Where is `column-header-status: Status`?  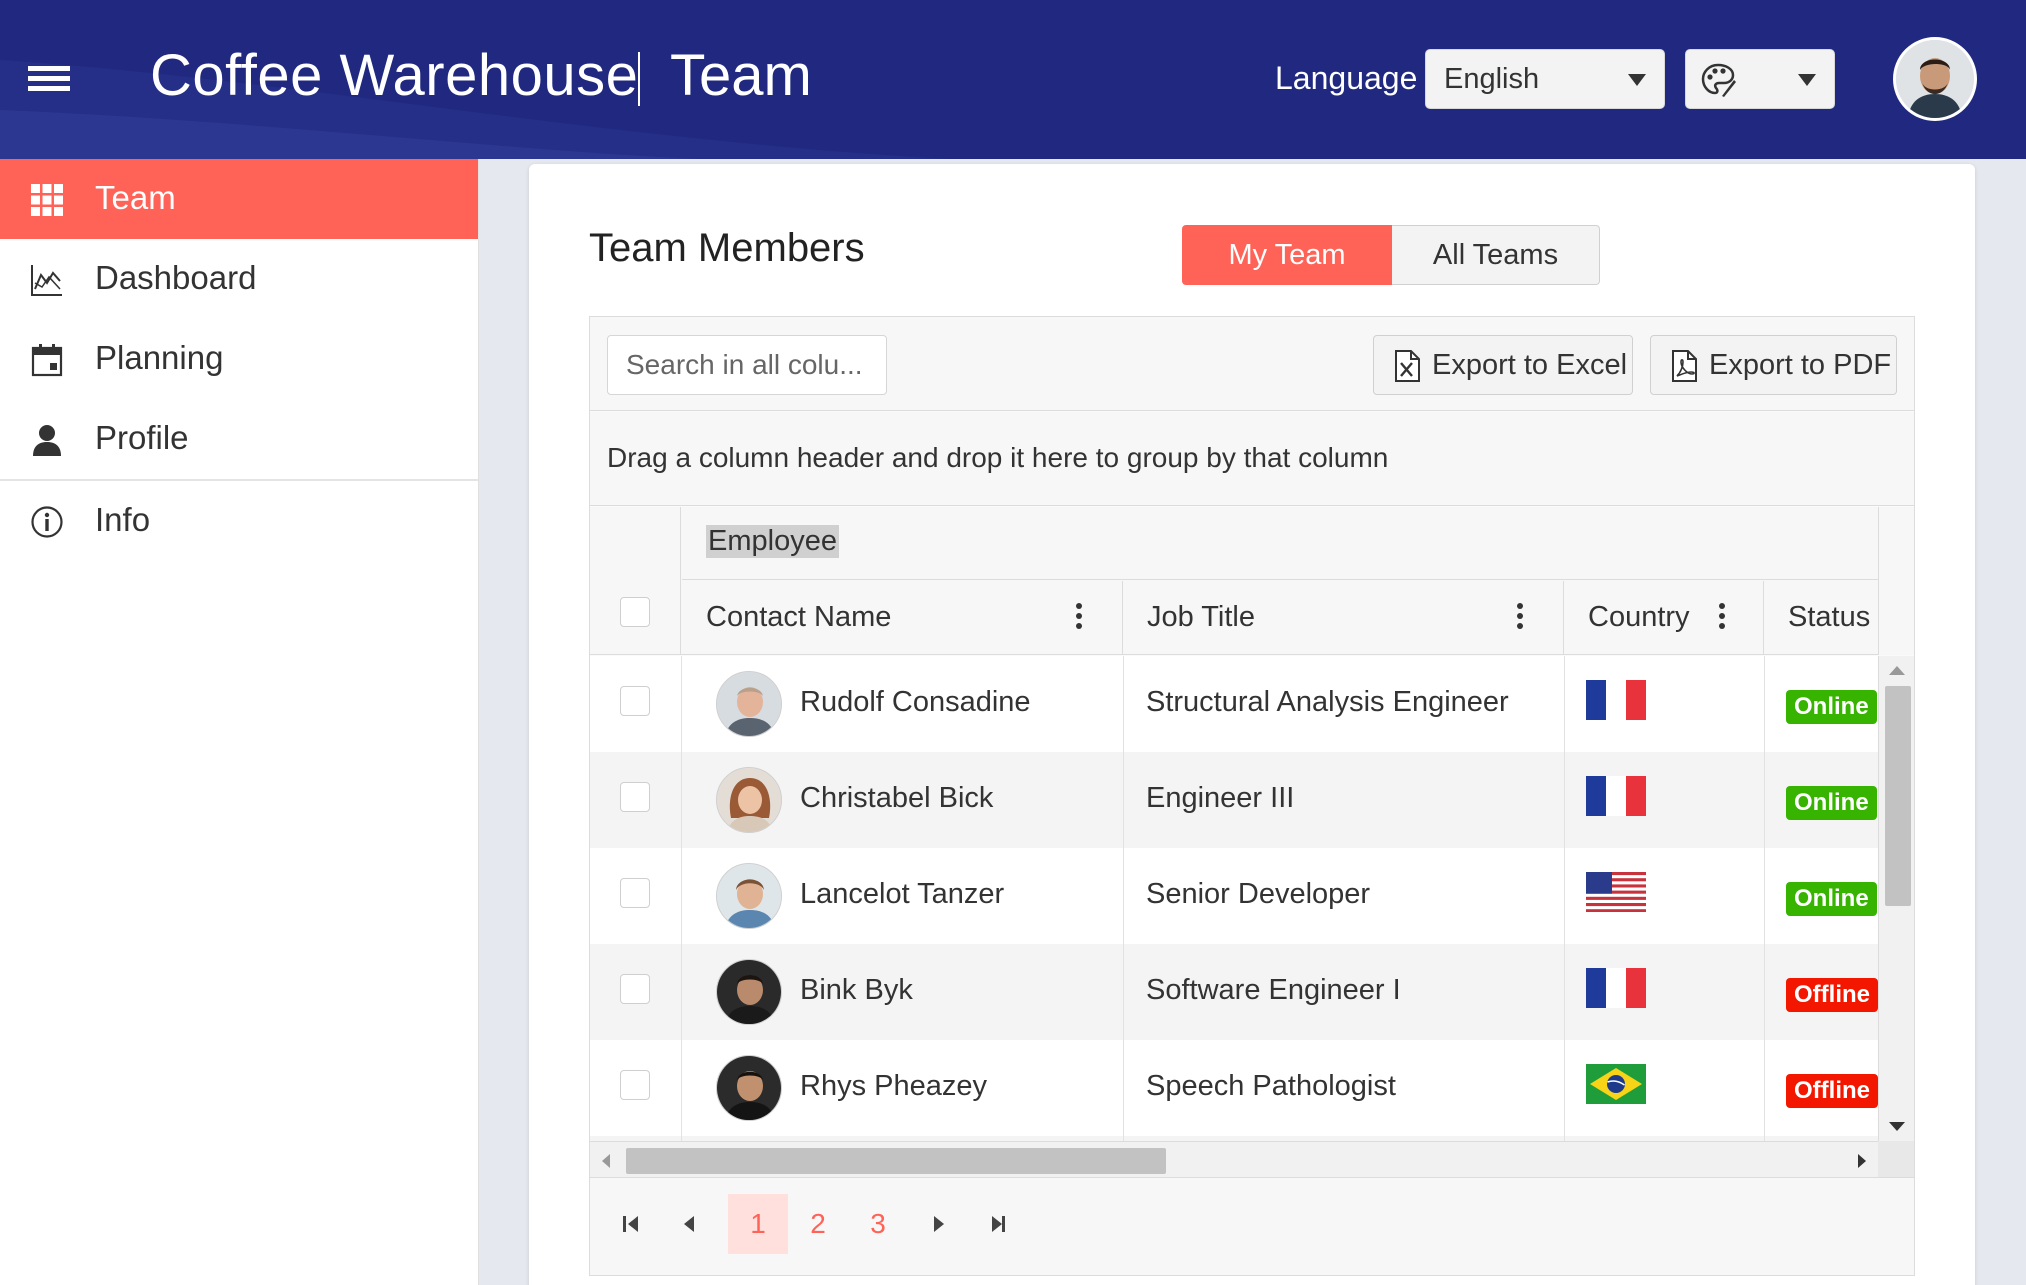 column-header-status: Status is located at coordinates (1821, 618).